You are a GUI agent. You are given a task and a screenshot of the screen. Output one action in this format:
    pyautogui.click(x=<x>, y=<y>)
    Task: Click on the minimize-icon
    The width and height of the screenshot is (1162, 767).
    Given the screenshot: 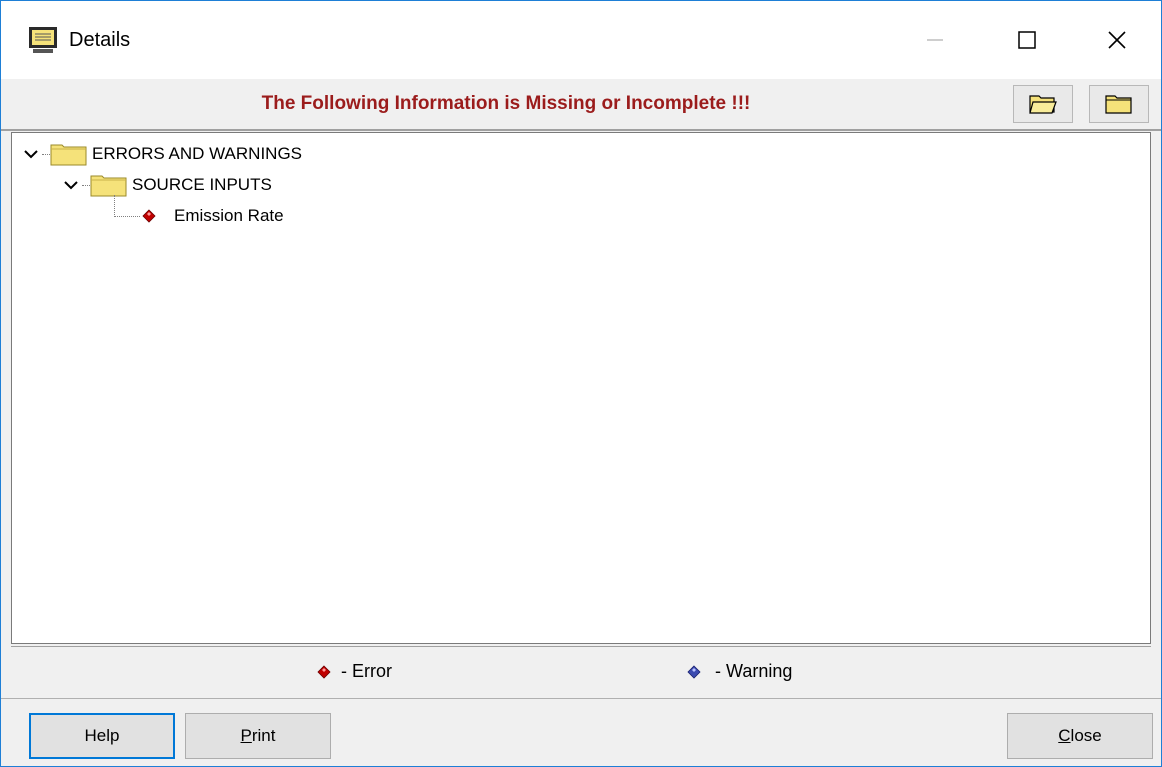 What is the action you would take?
    pyautogui.click(x=935, y=40)
    